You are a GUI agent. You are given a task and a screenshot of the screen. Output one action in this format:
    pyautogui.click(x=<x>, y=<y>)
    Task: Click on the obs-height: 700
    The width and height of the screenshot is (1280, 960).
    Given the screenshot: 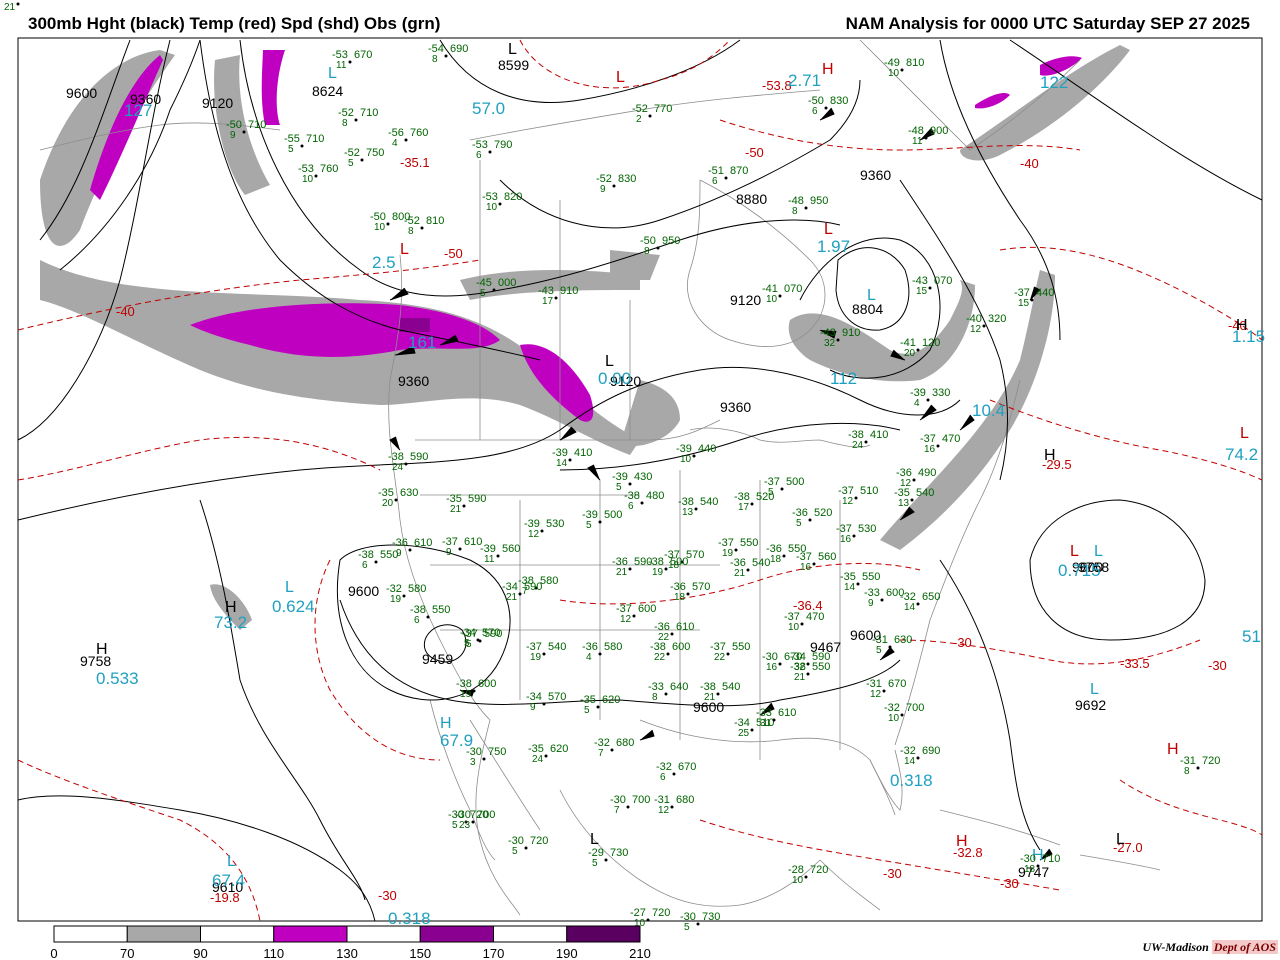 What is the action you would take?
    pyautogui.click(x=486, y=815)
    